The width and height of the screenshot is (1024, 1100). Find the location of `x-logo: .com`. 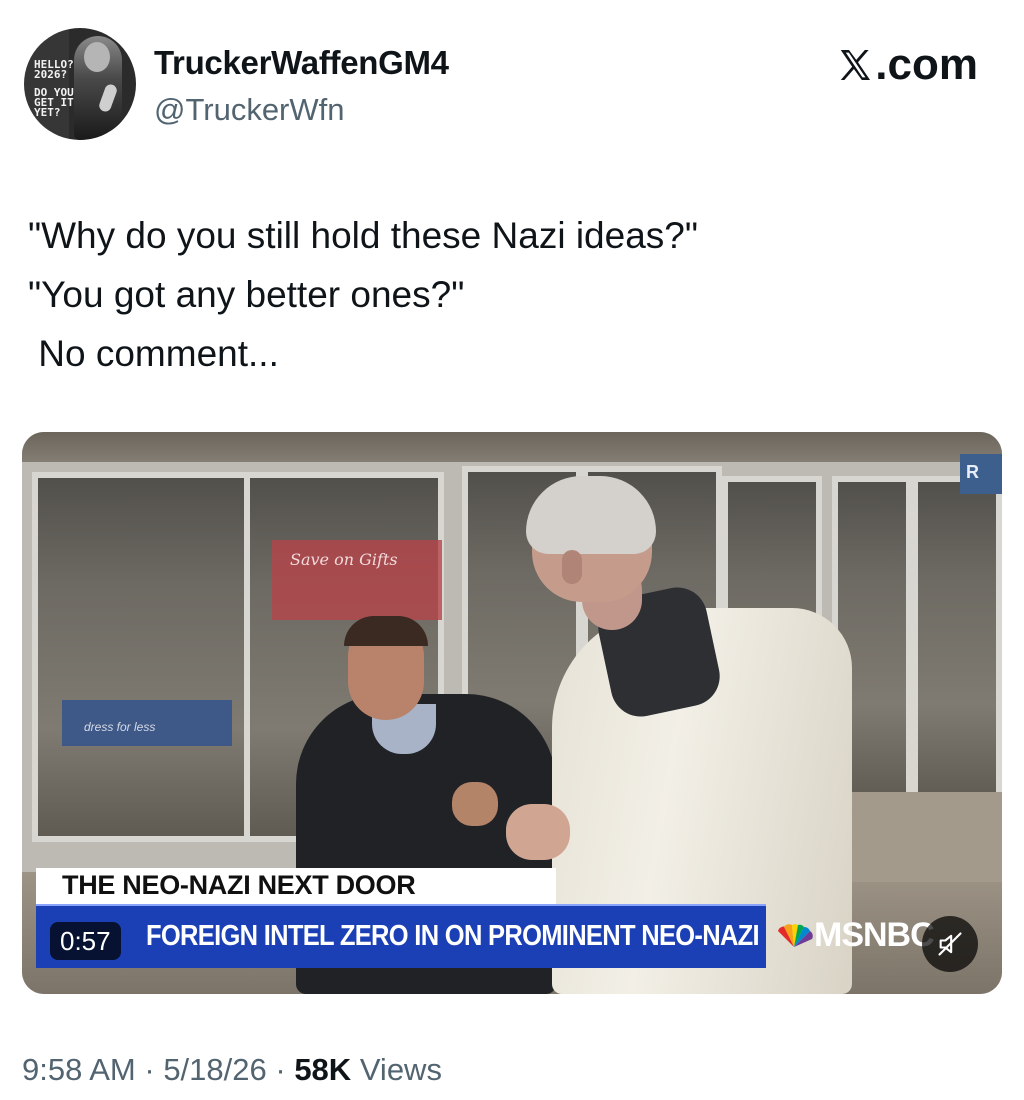

x-logo: .com is located at coordinates (907, 65).